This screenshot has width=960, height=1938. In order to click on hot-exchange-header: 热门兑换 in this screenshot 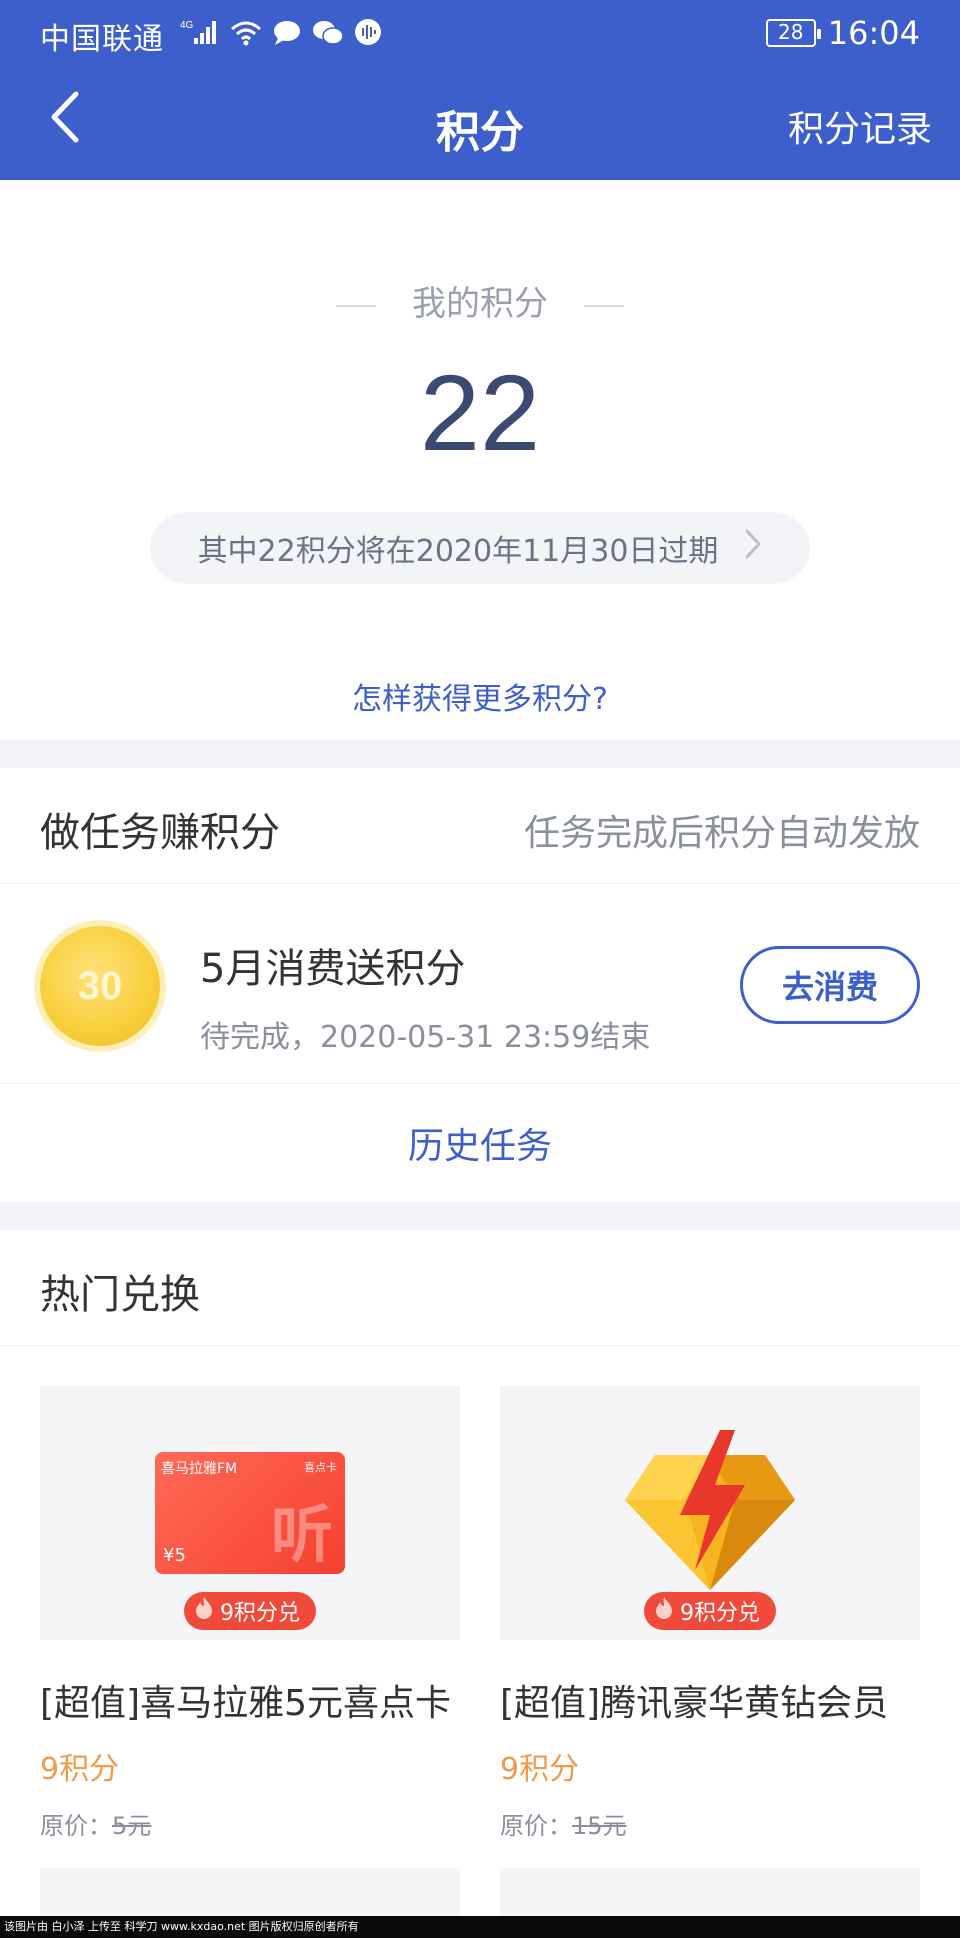, I will do `click(480, 1288)`.